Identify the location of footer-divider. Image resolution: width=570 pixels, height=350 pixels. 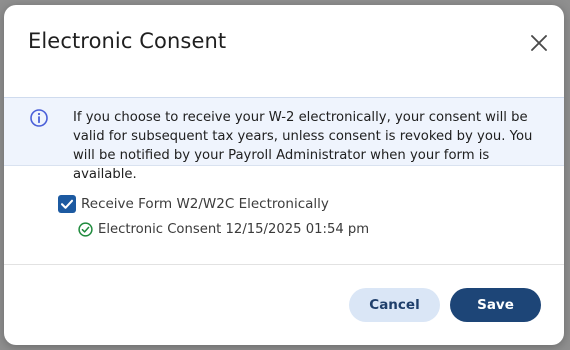
(284, 264).